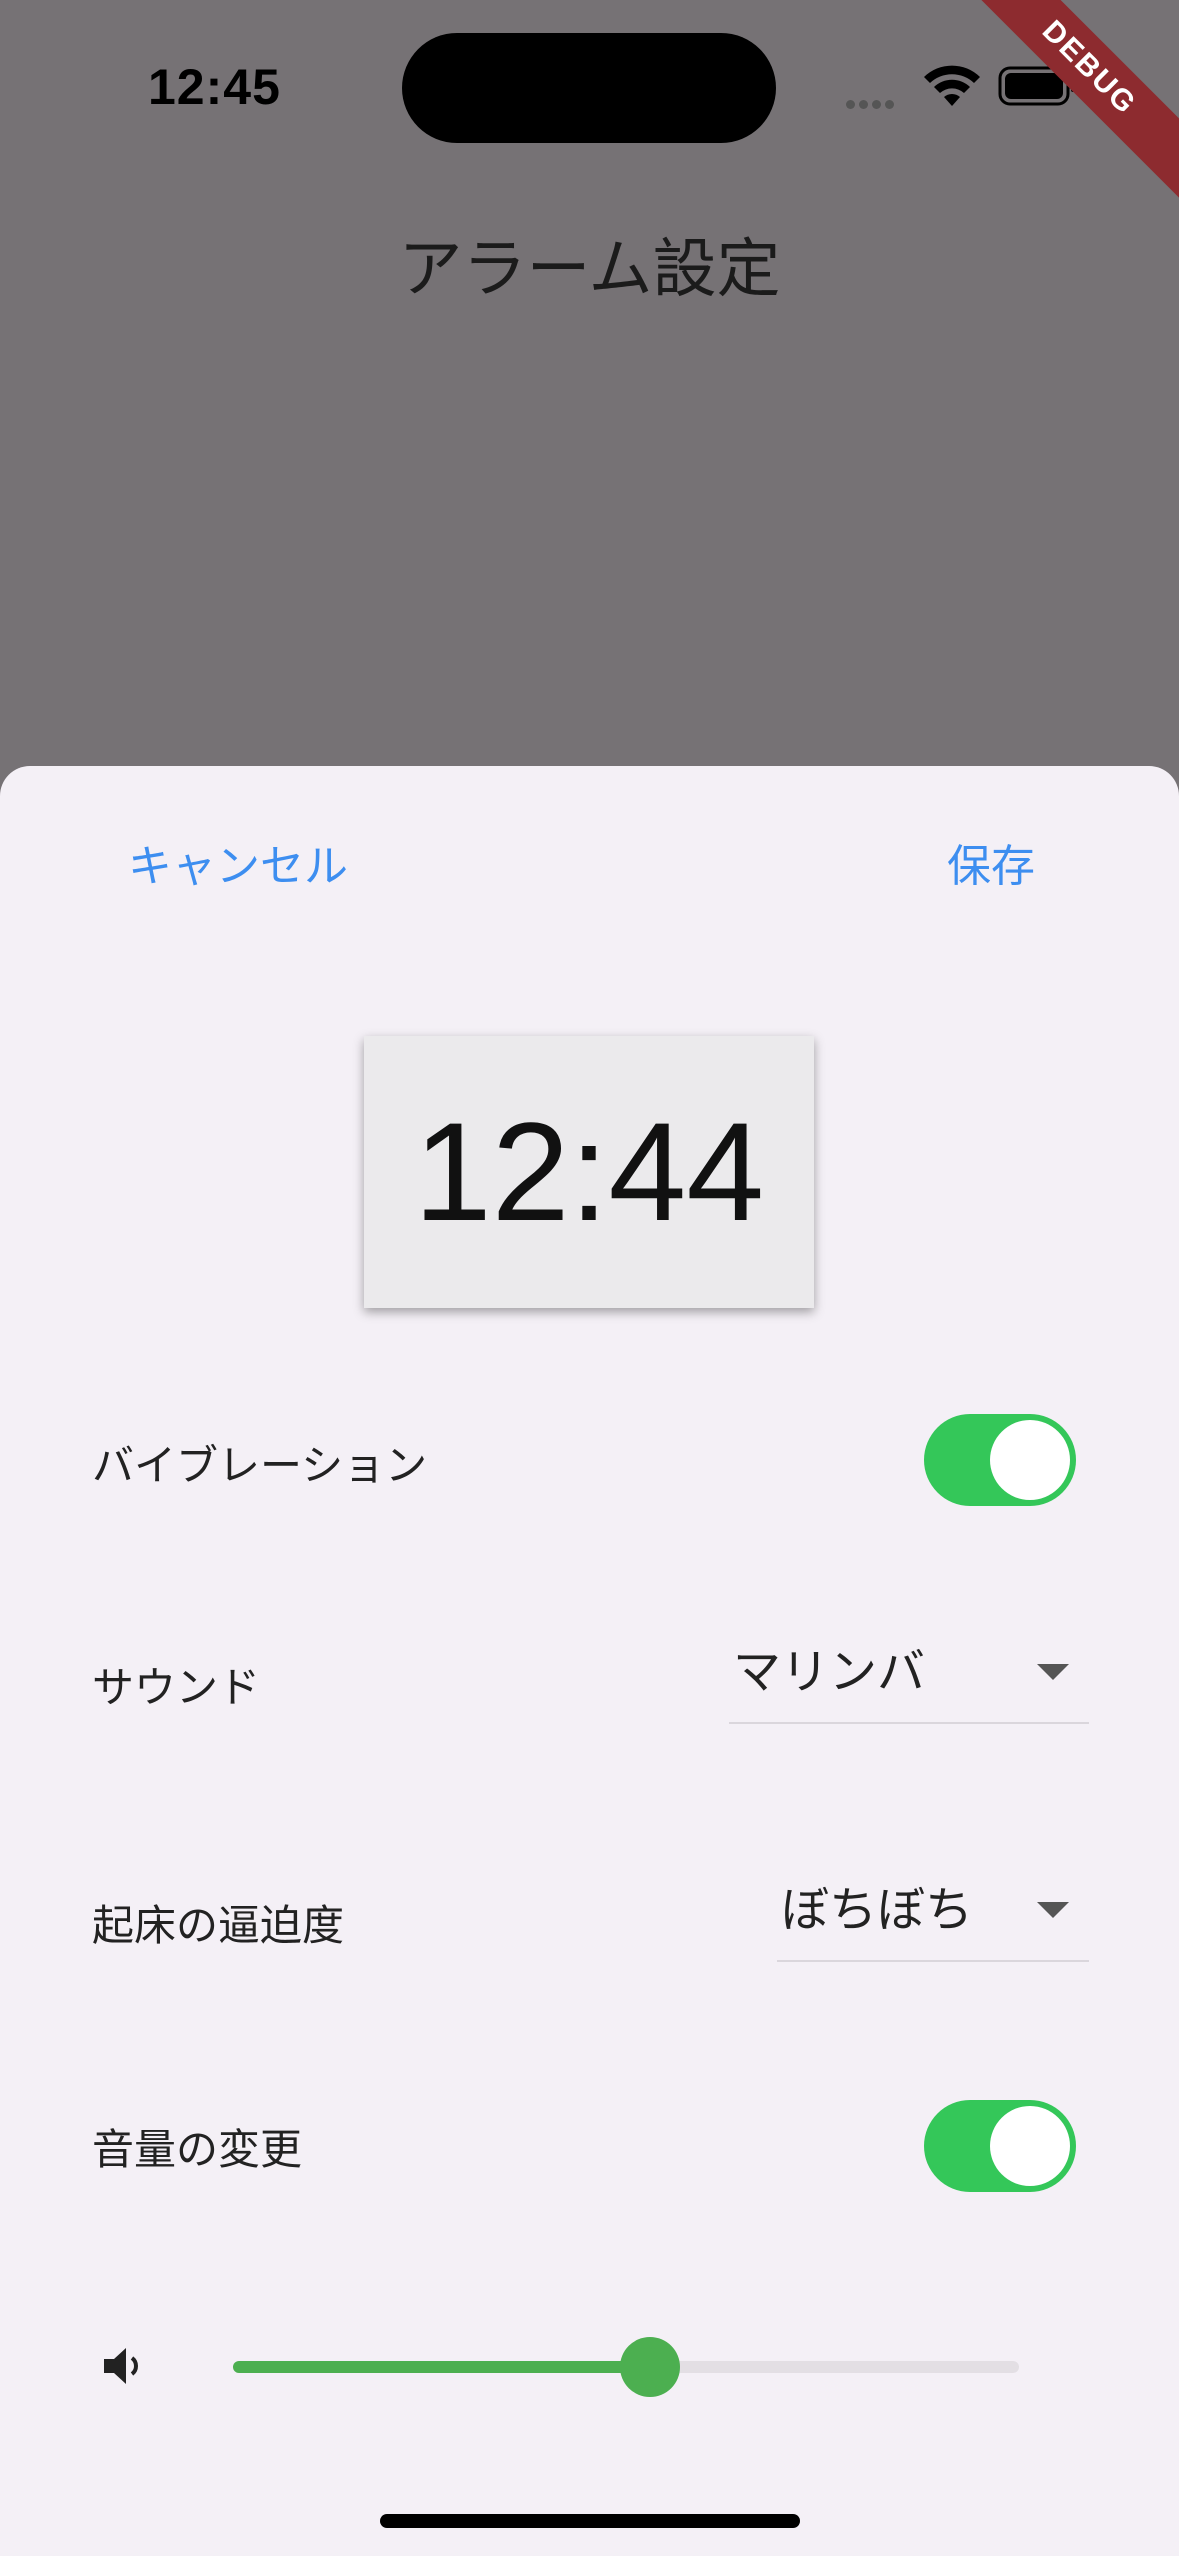  What do you see at coordinates (197, 2149) in the screenshot?
I see `volume-change-label: 音量の変更` at bounding box center [197, 2149].